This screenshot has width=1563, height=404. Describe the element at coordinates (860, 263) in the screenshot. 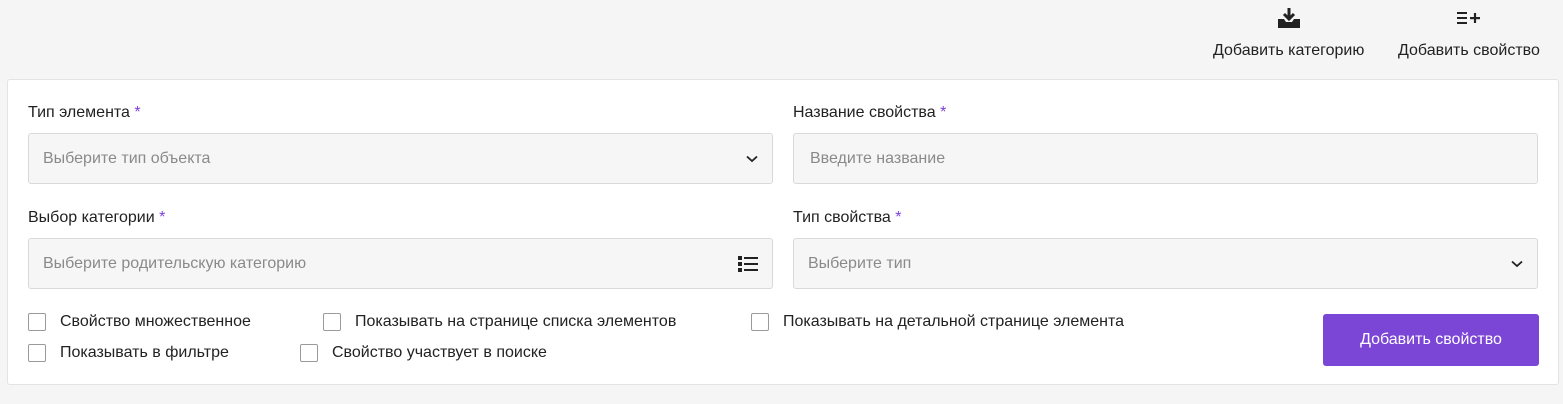

I see `property-type-placeholder: Выберите тип` at that location.